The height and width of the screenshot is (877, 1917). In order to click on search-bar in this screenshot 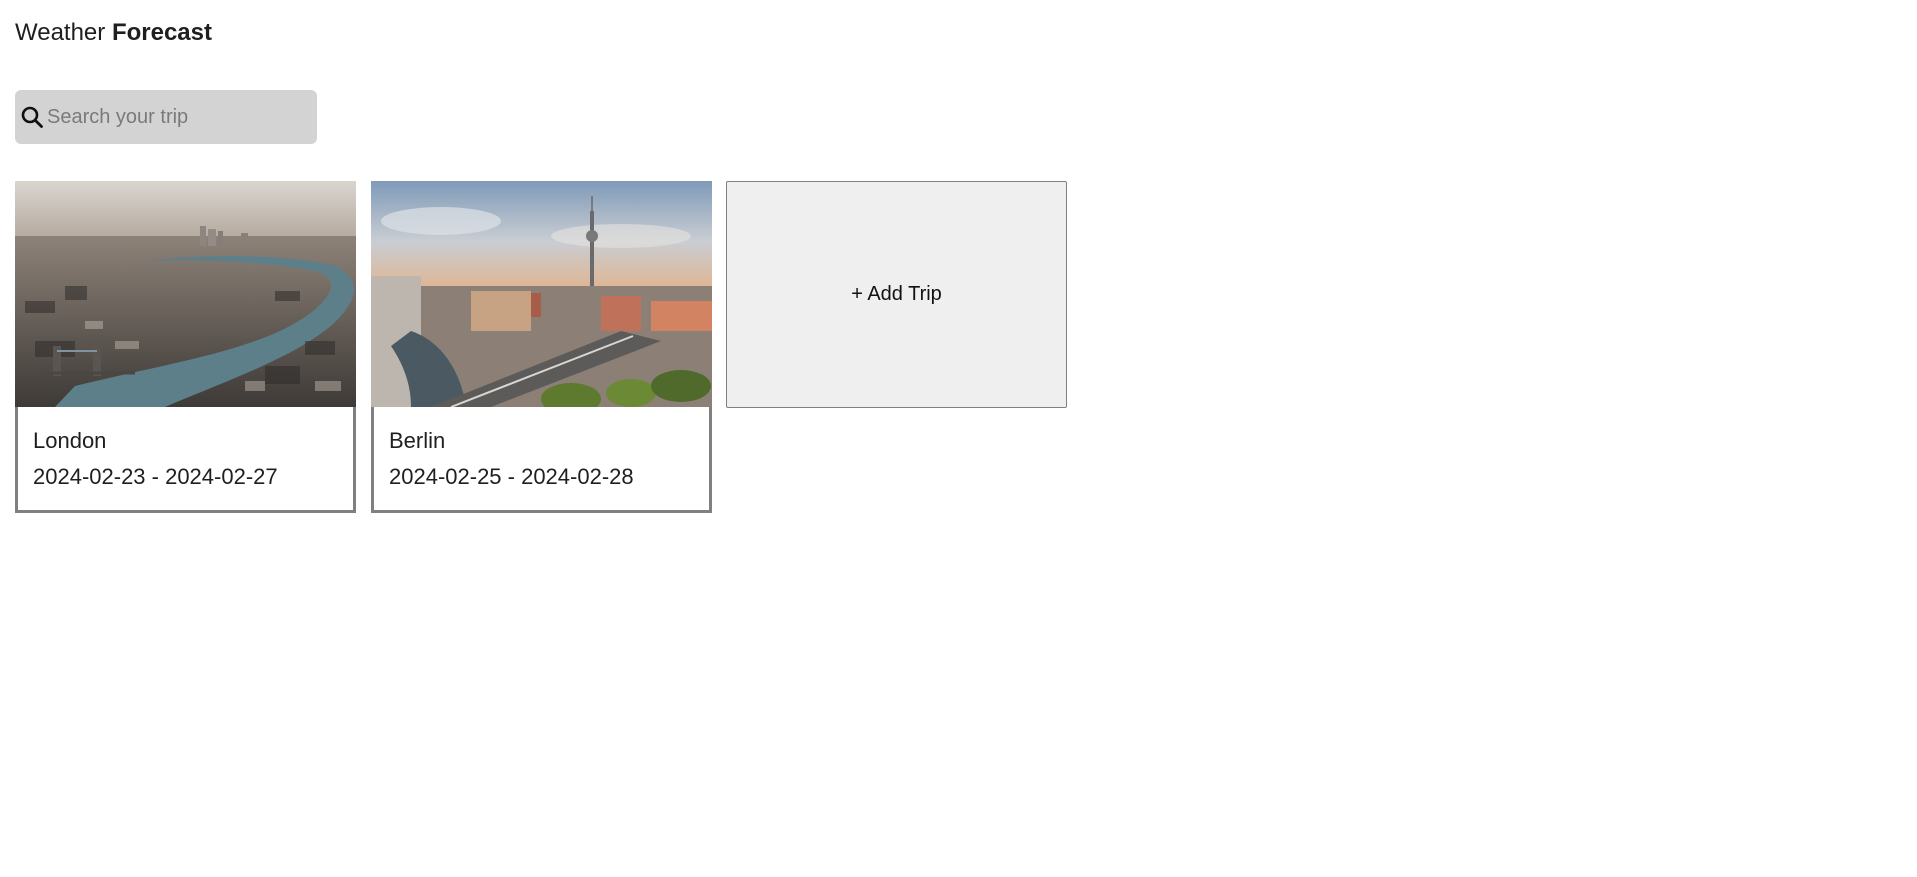, I will do `click(166, 117)`.